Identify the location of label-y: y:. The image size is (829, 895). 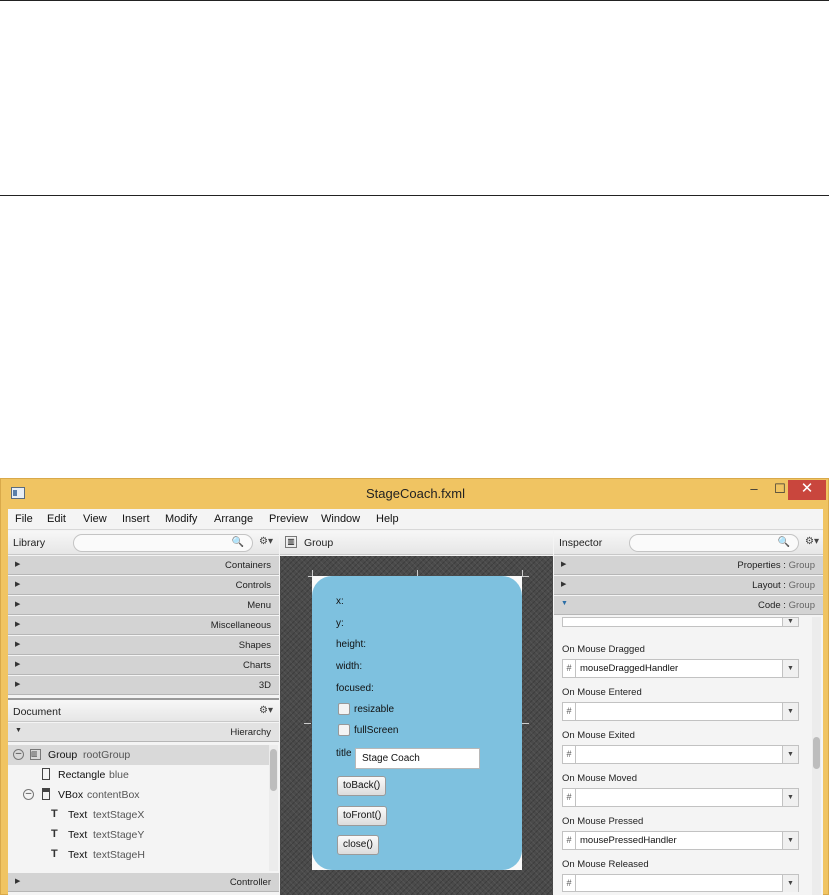
(340, 623).